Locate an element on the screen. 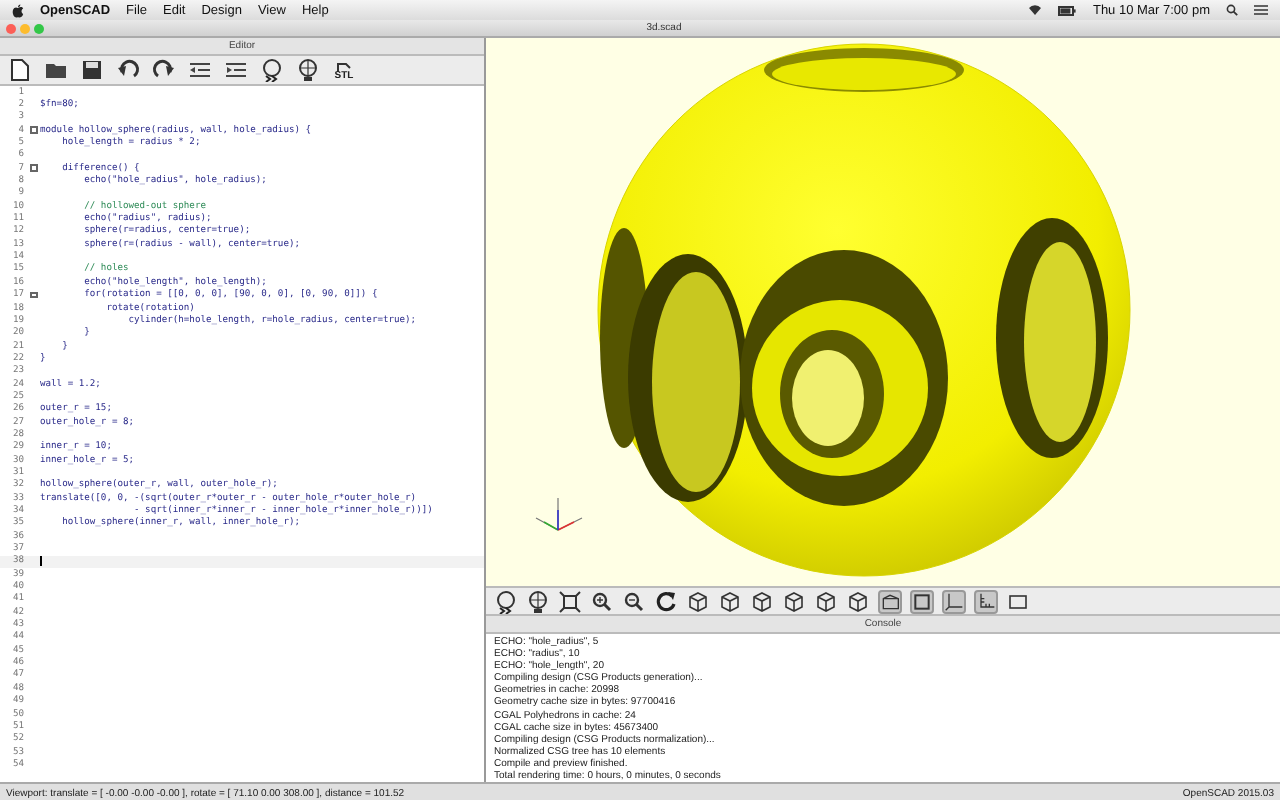  indent-icon is located at coordinates (236, 70).